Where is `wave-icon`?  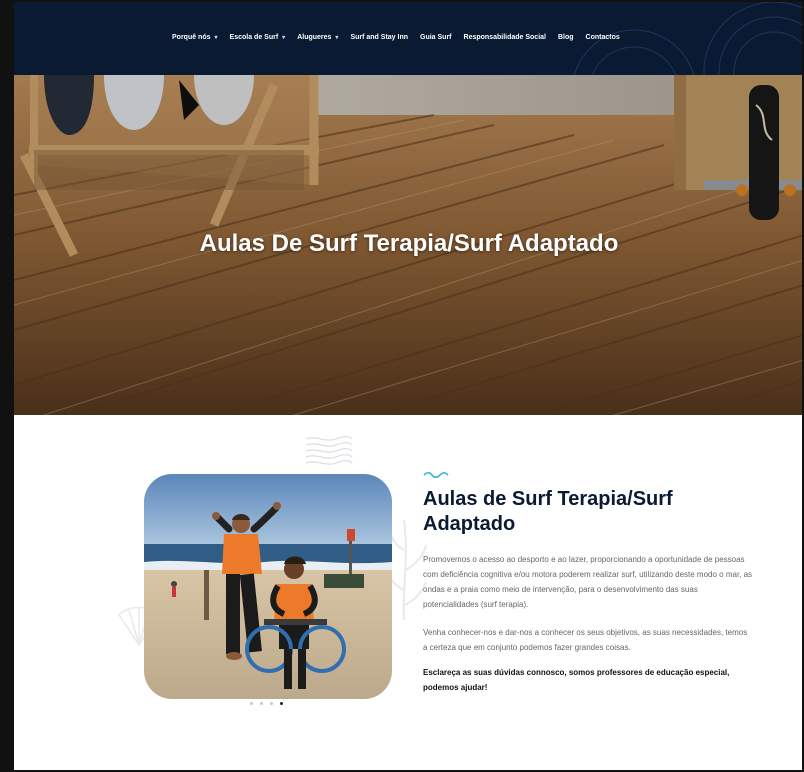
wave-icon is located at coordinates (436, 475).